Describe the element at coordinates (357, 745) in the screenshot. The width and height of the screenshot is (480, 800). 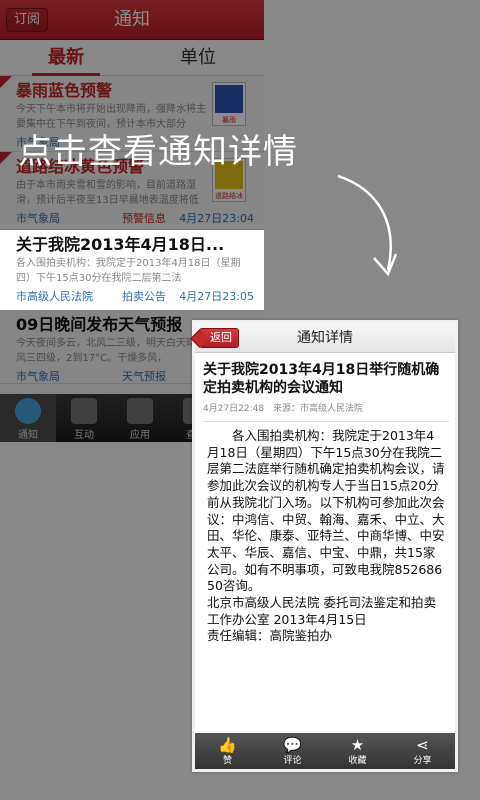
I see `star-icon: ★` at that location.